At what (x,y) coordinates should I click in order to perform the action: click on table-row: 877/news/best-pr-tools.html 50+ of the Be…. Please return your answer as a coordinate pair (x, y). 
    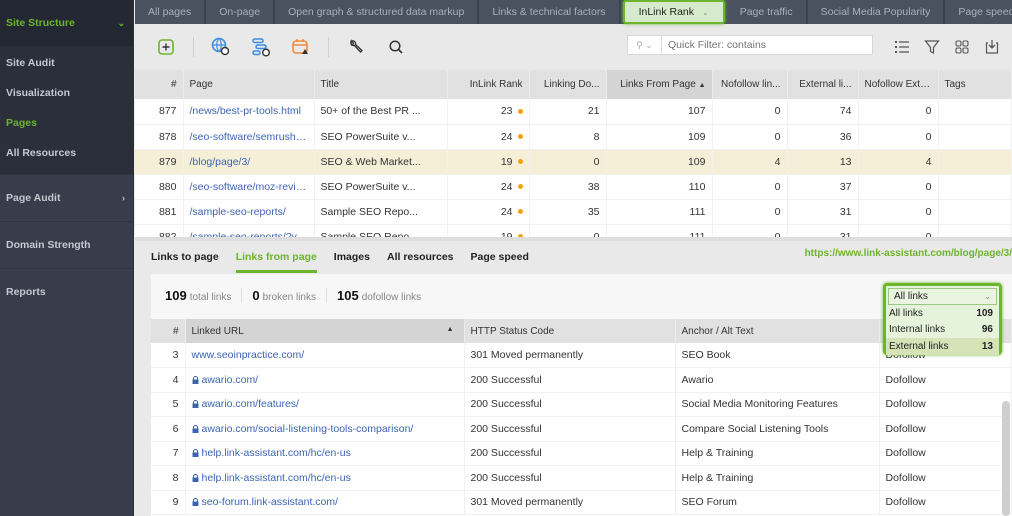
    Looking at the image, I should click on (573, 112).